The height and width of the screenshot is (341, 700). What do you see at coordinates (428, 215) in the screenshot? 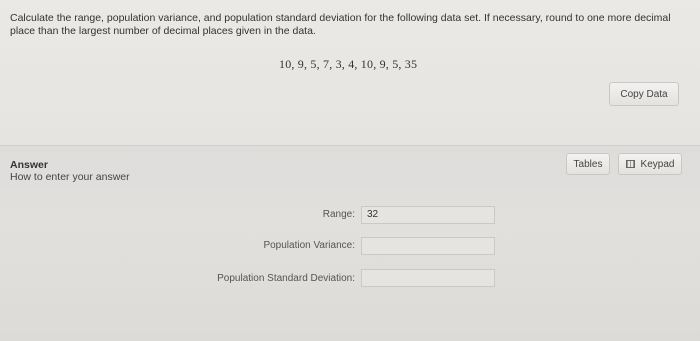
I see `range-input: 32` at bounding box center [428, 215].